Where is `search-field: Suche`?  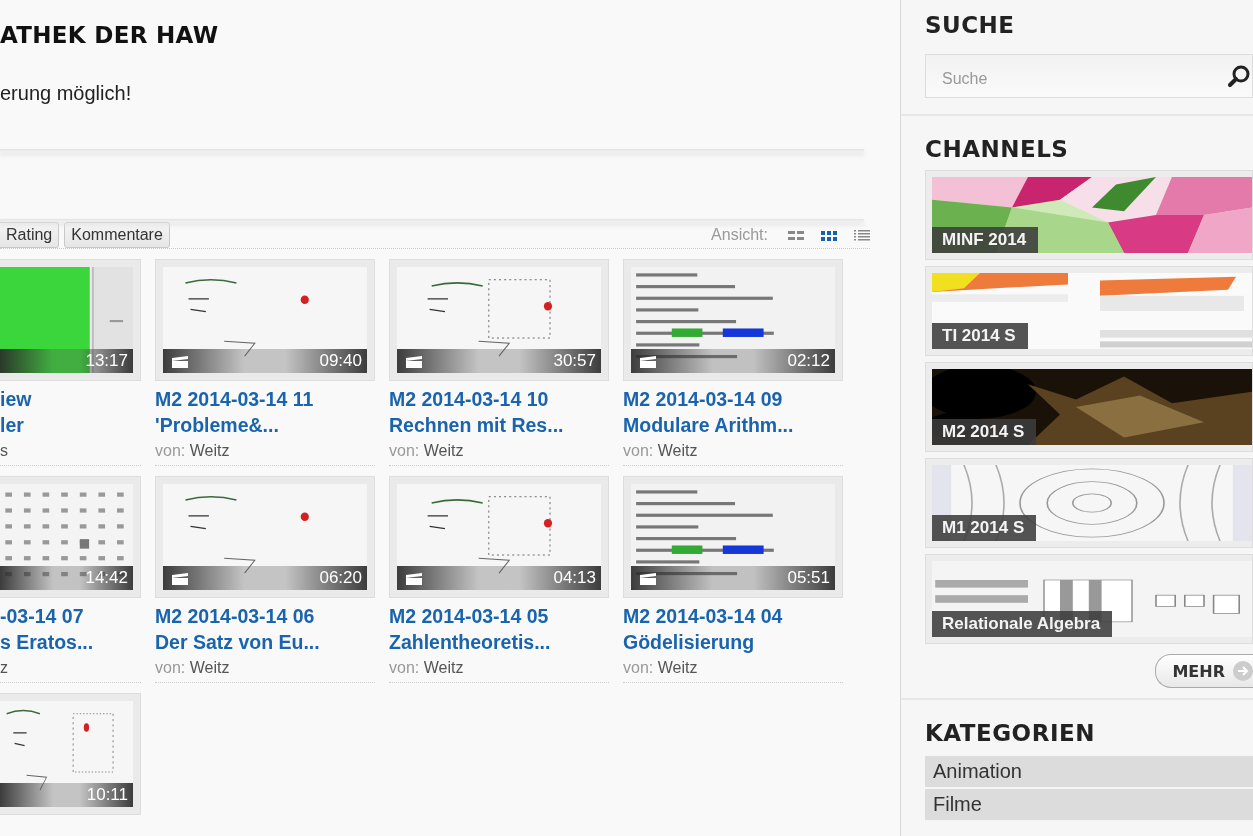
search-field: Suche is located at coordinates (1089, 76).